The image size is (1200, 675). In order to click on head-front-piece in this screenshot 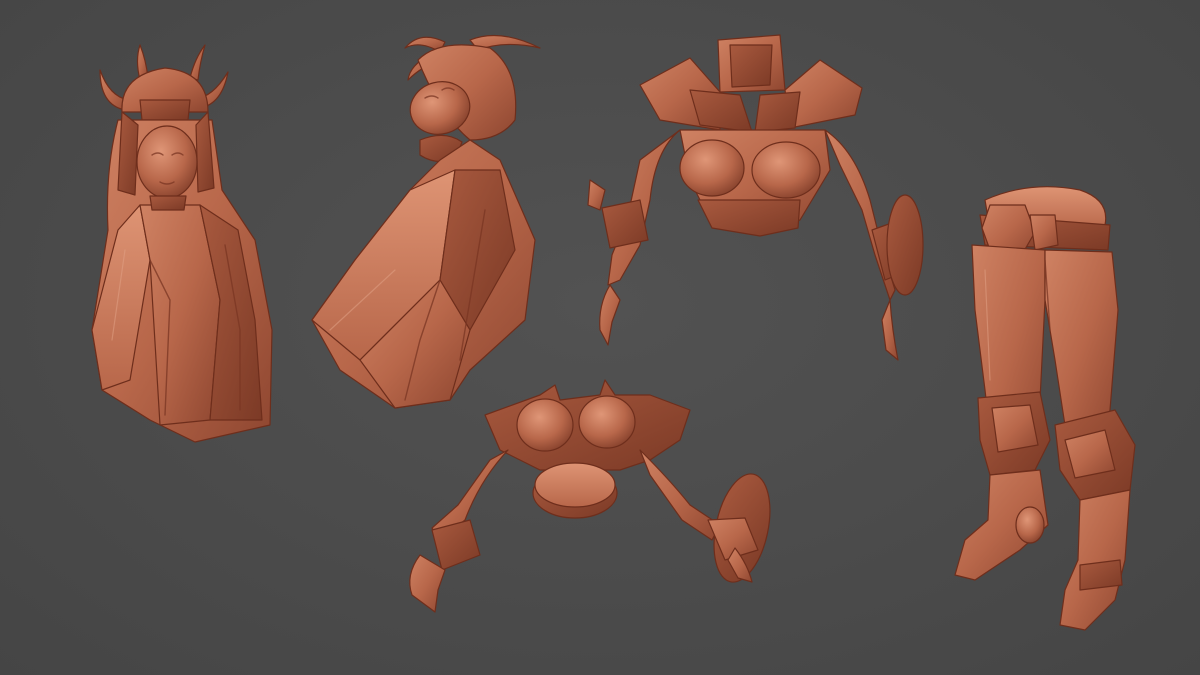, I will do `click(182, 243)`.